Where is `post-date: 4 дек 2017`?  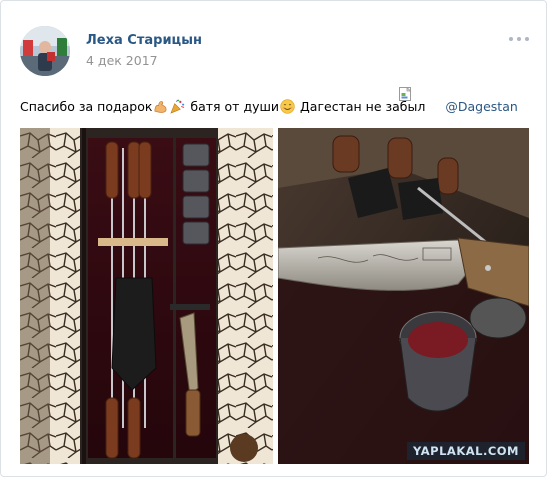 post-date: 4 дек 2017 is located at coordinates (122, 60).